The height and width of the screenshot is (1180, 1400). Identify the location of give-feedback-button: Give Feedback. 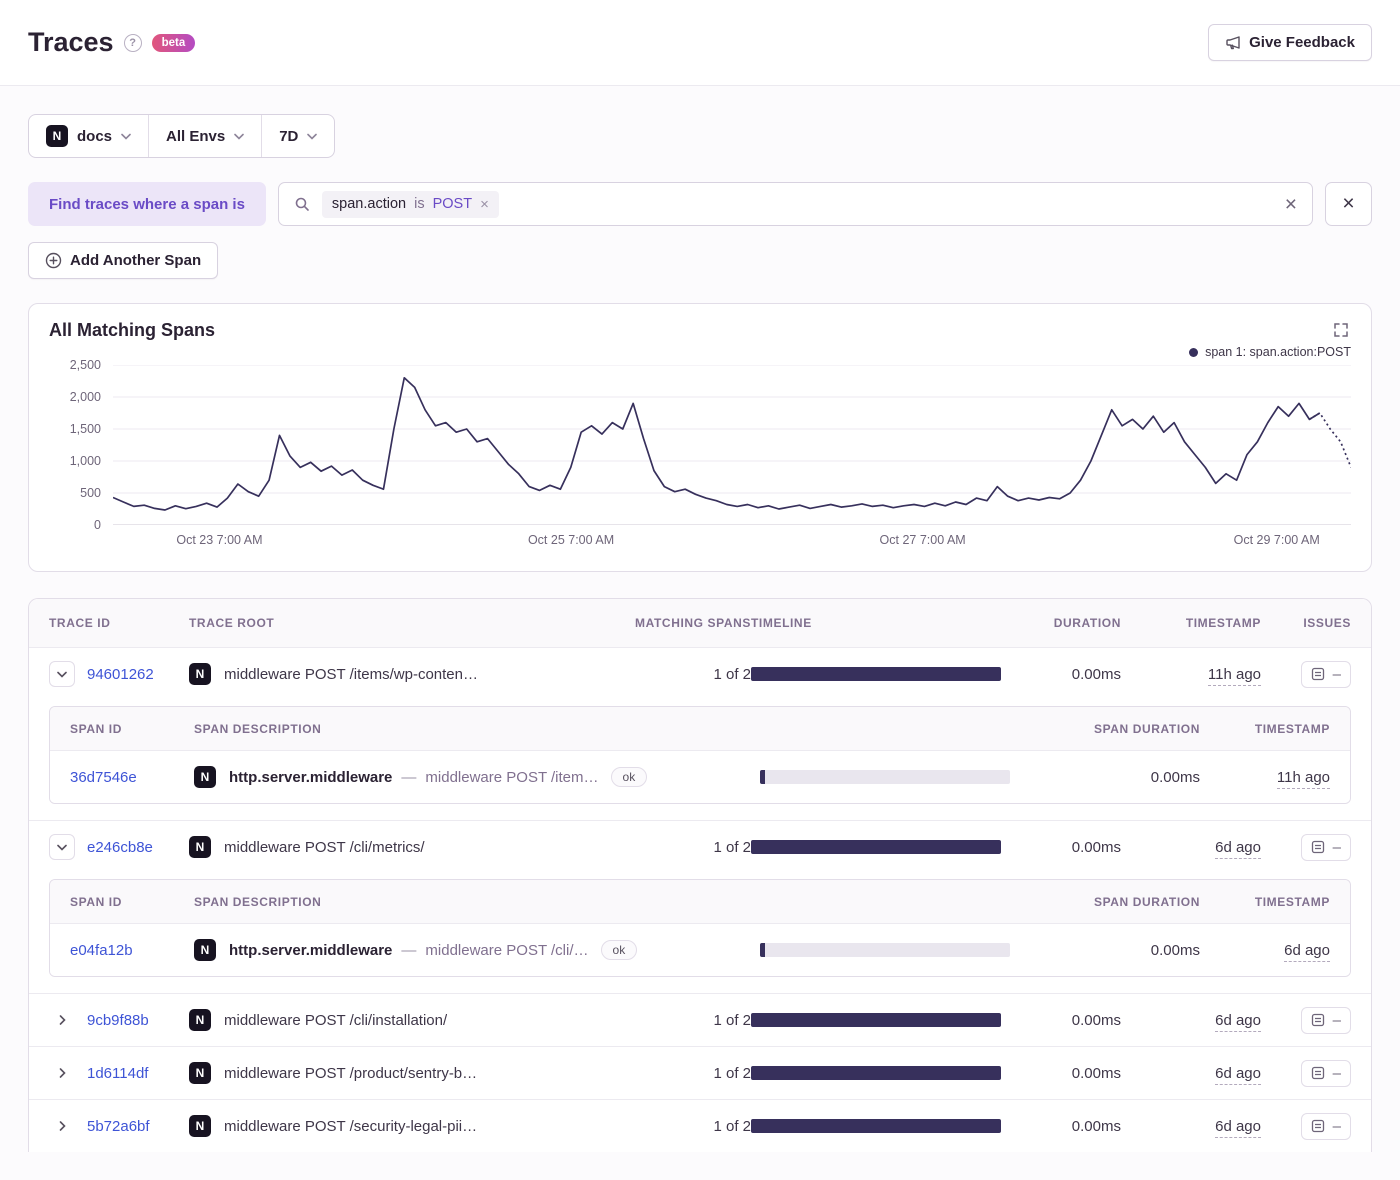
(1290, 42).